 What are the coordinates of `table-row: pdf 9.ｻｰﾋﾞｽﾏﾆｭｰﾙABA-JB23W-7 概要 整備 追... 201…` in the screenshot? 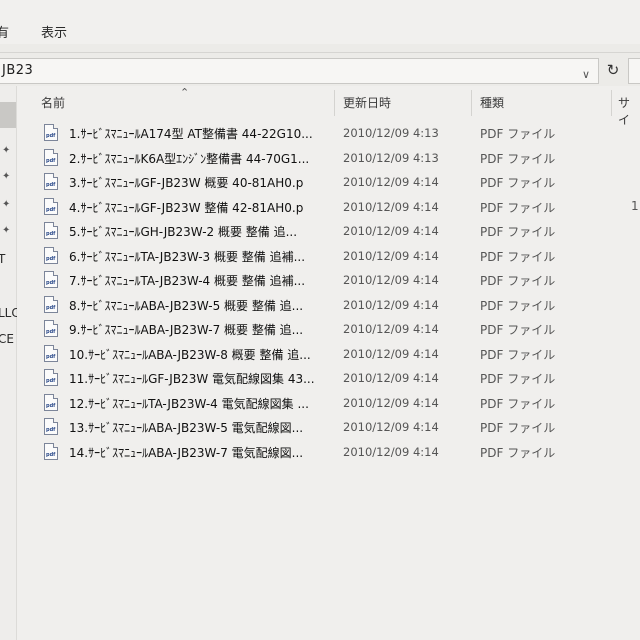 It's located at (328, 329).